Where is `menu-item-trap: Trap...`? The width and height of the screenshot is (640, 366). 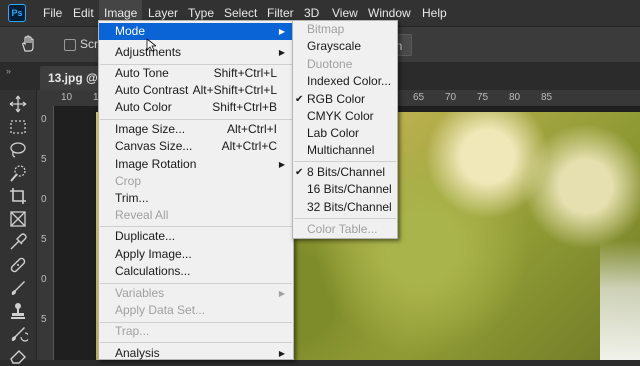 menu-item-trap: Trap... is located at coordinates (196, 331).